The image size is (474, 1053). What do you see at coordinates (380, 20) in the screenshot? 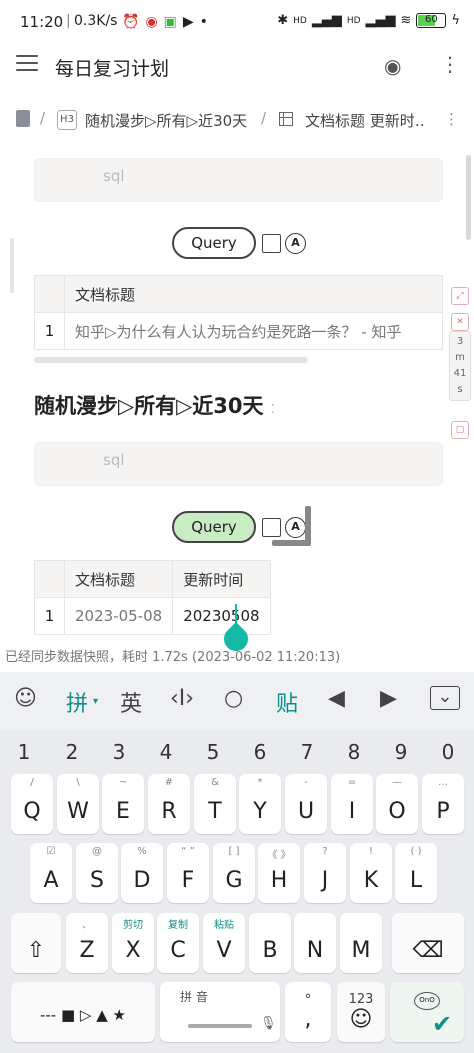
I see `signal-bars-2-icon: ▂▄▆` at bounding box center [380, 20].